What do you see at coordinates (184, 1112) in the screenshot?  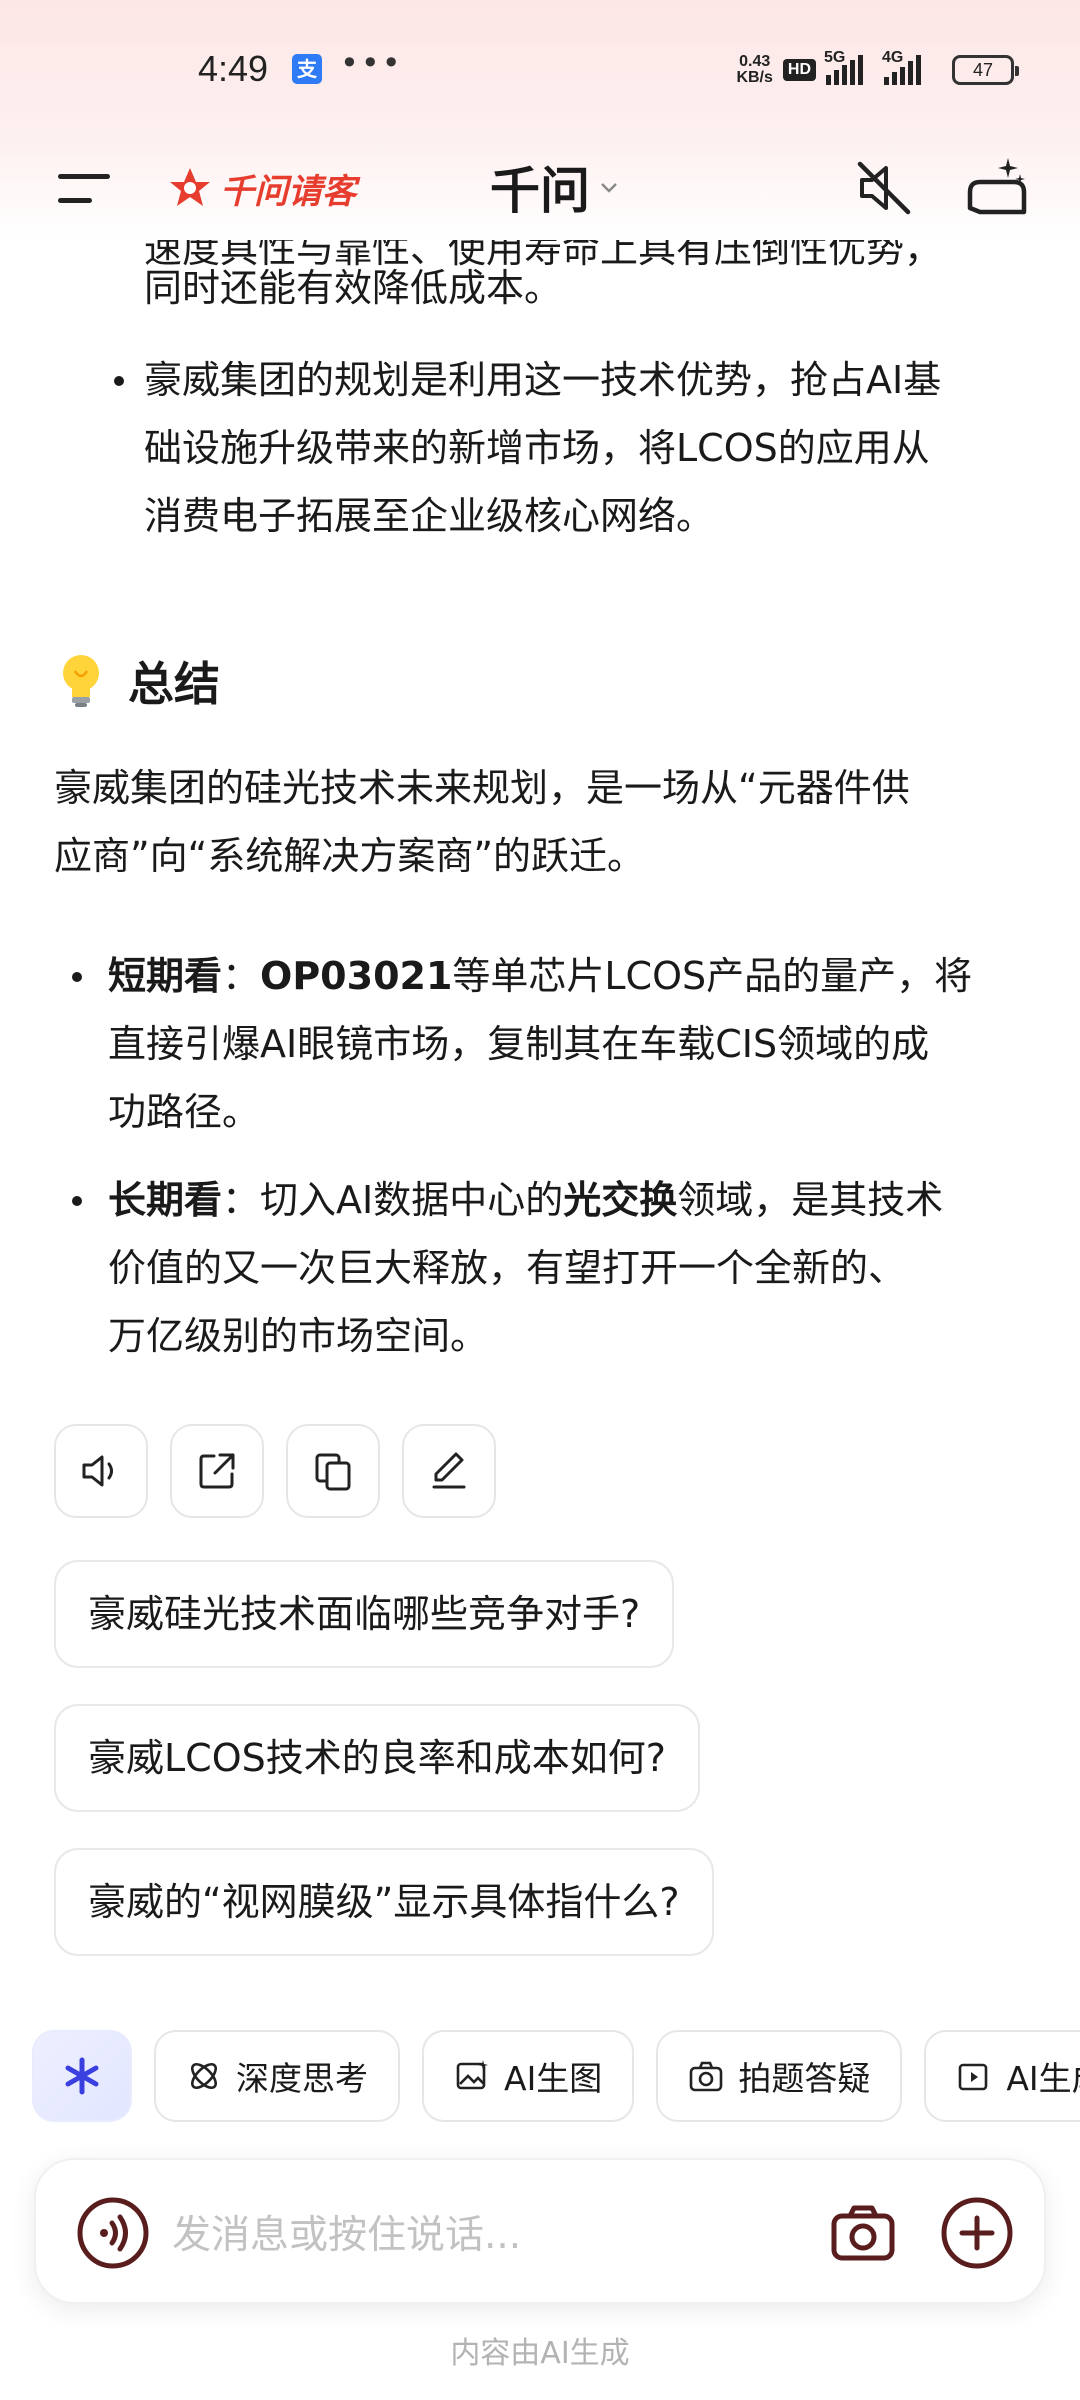 I see `text-line: 功路径。` at bounding box center [184, 1112].